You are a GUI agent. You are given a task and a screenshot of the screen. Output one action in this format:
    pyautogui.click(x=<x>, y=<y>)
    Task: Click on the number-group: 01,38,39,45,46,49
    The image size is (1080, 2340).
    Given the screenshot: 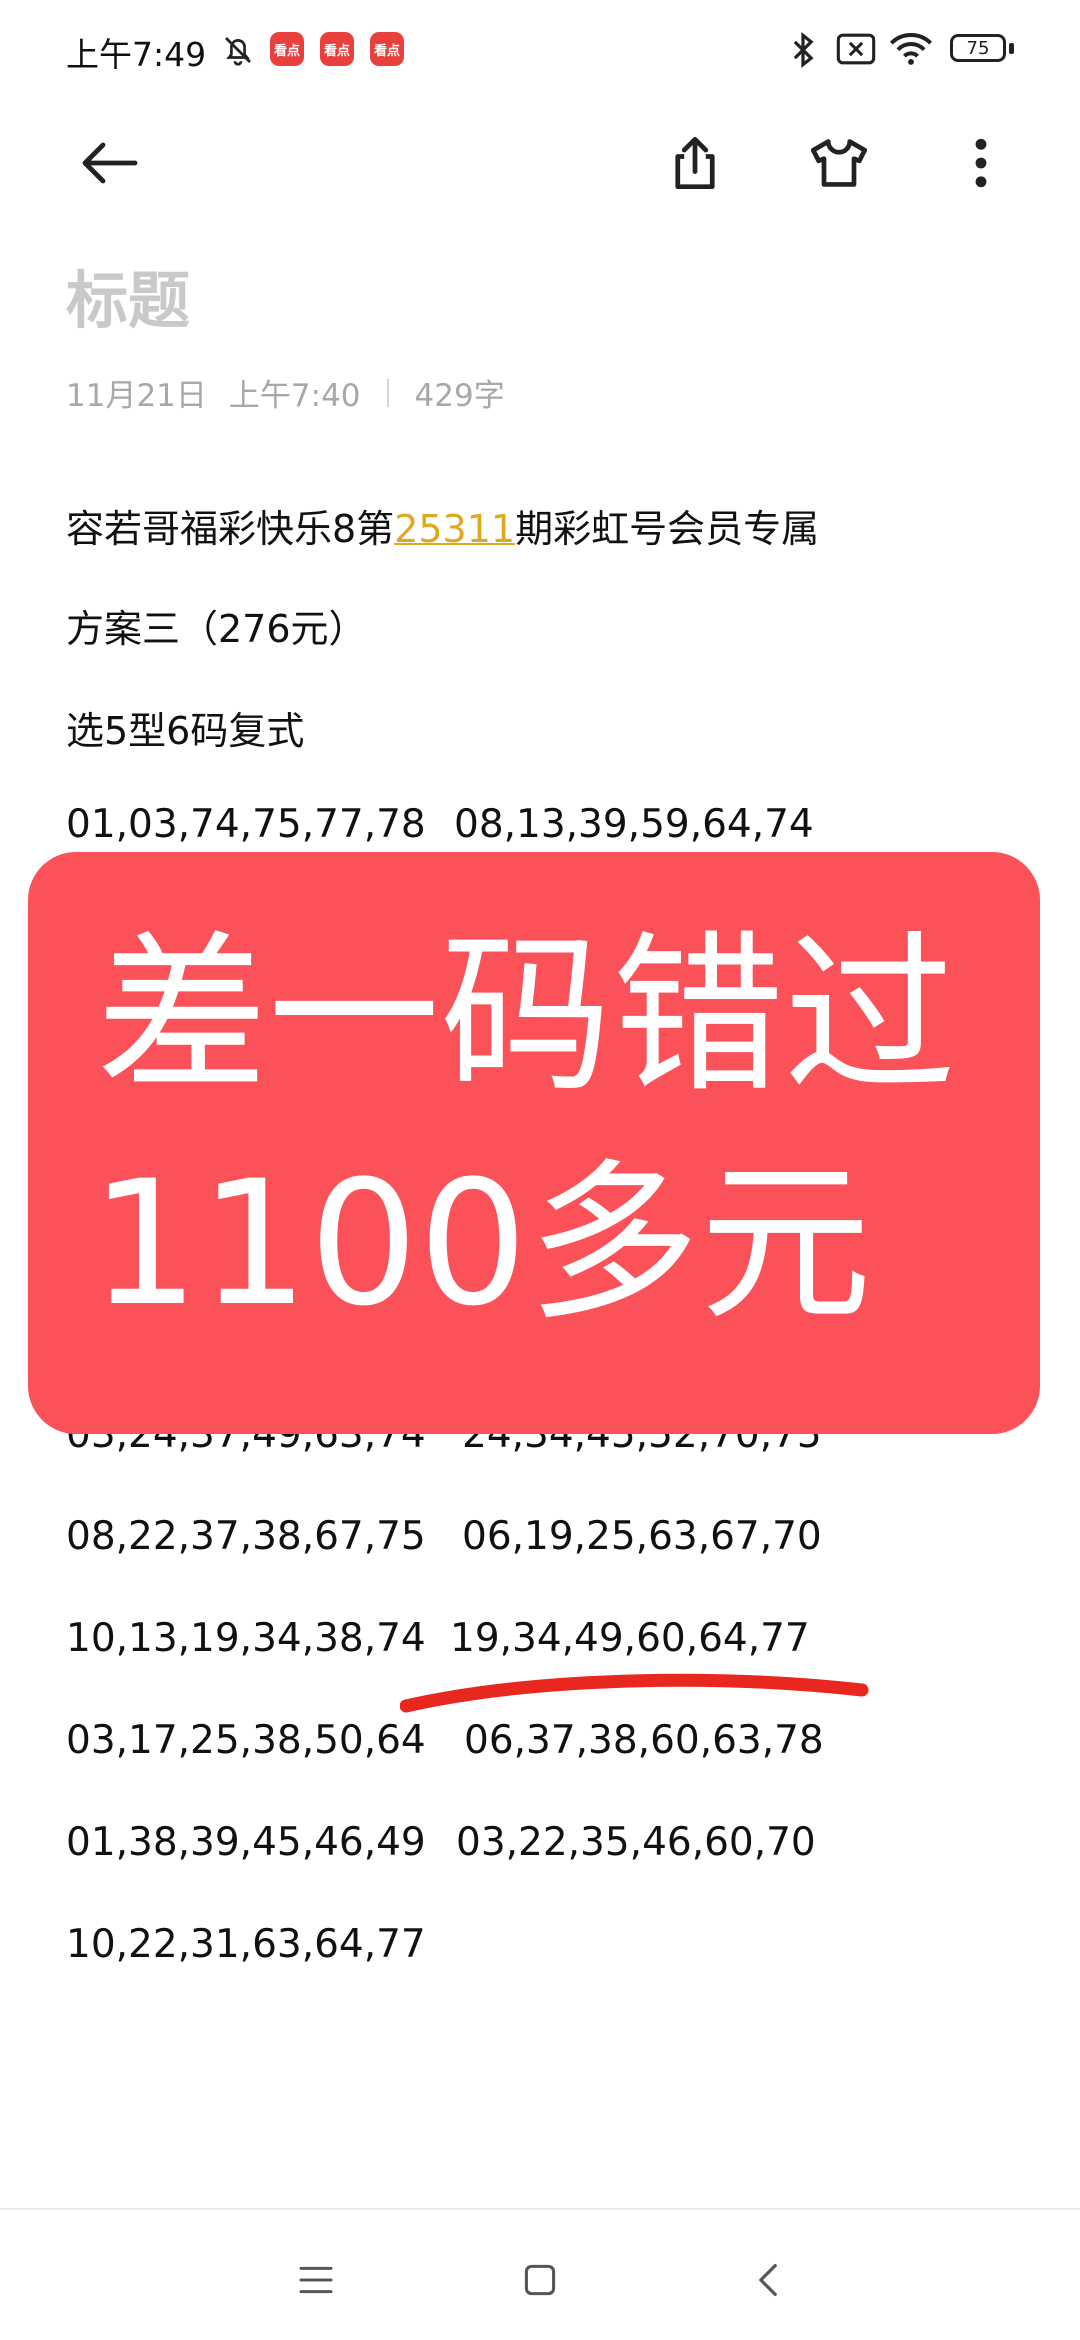 What is the action you would take?
    pyautogui.click(x=246, y=1842)
    